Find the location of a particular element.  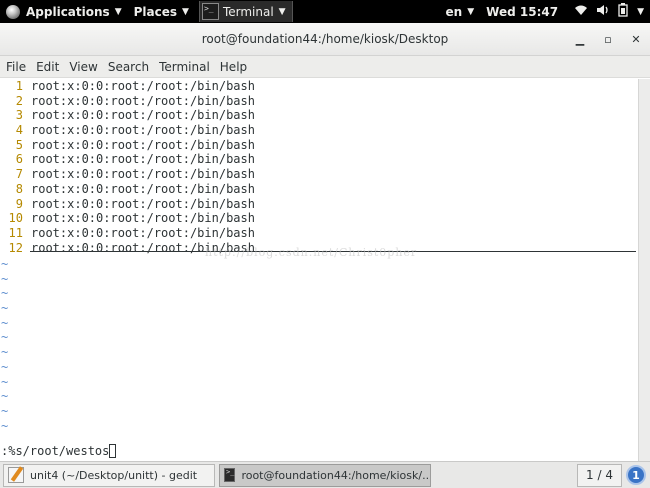

empty-buffer-lines: ~ ~ ~ ~ ~ ~ ~ ~ ~ ~ ~ ~ is located at coordinates (4, 345).